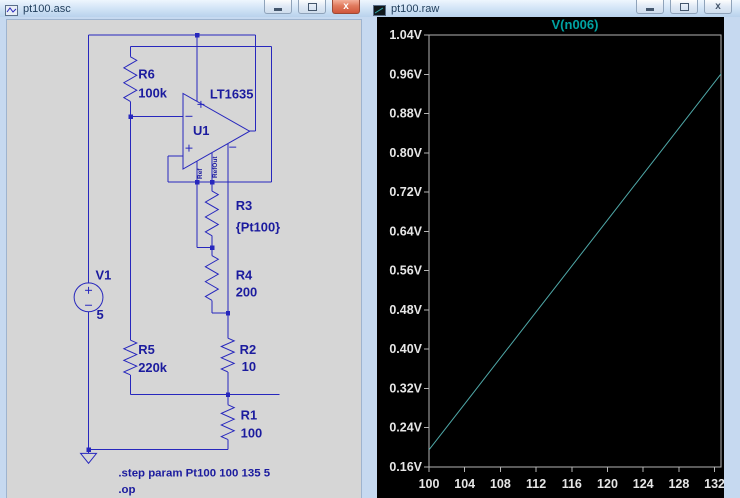  What do you see at coordinates (247, 291) in the screenshot?
I see `label-R4-value: 200` at bounding box center [247, 291].